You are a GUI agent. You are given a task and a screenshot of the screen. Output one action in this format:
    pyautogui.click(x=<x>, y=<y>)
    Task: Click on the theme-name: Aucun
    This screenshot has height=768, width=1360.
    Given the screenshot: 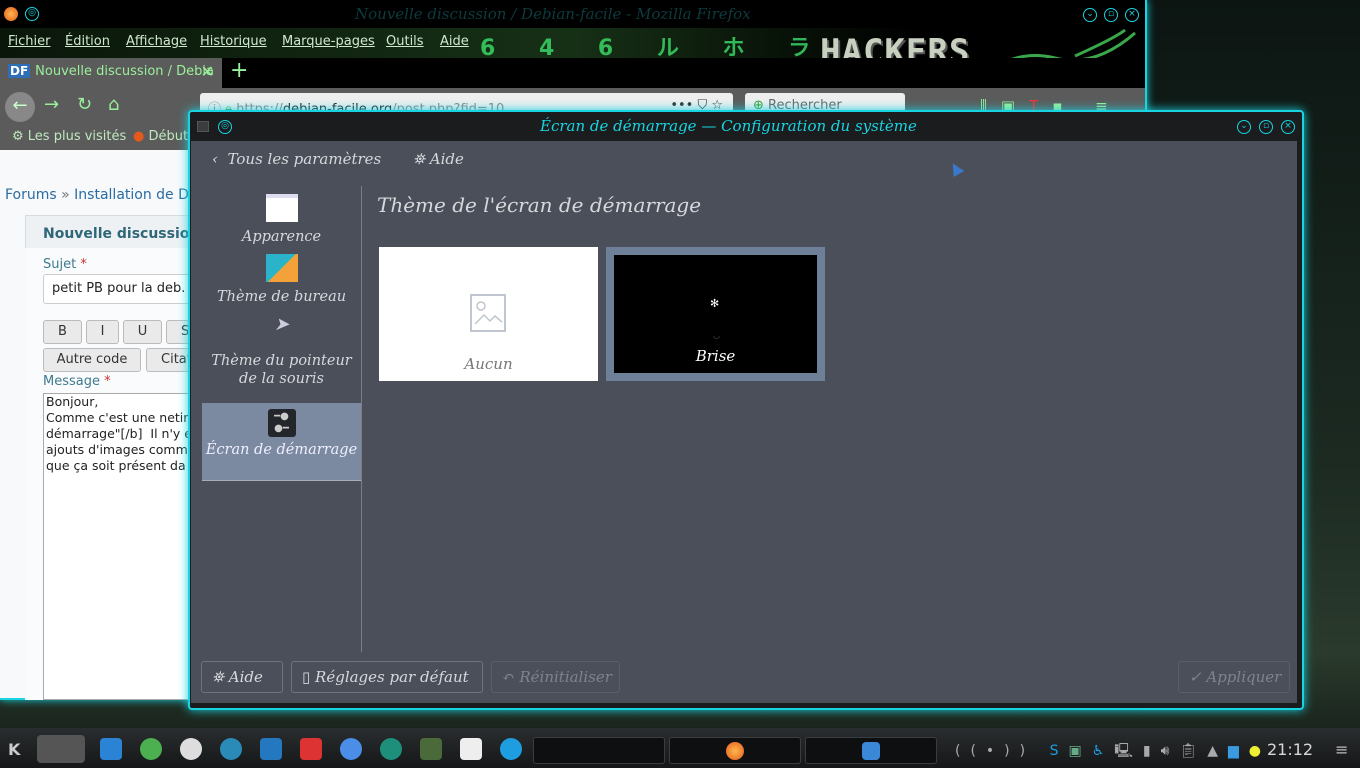 What is the action you would take?
    pyautogui.click(x=488, y=364)
    